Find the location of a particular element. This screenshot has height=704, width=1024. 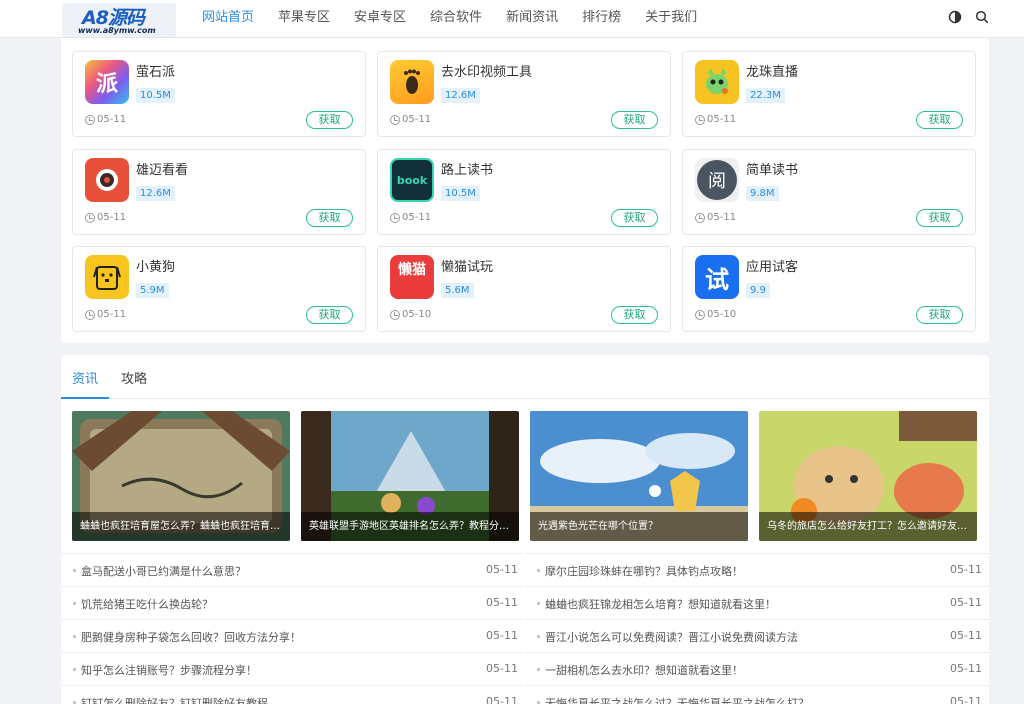

news-list-item: 晋江小说怎么可以免费阅读？晋江小说免费阅读方法 05-11 is located at coordinates (757, 635).